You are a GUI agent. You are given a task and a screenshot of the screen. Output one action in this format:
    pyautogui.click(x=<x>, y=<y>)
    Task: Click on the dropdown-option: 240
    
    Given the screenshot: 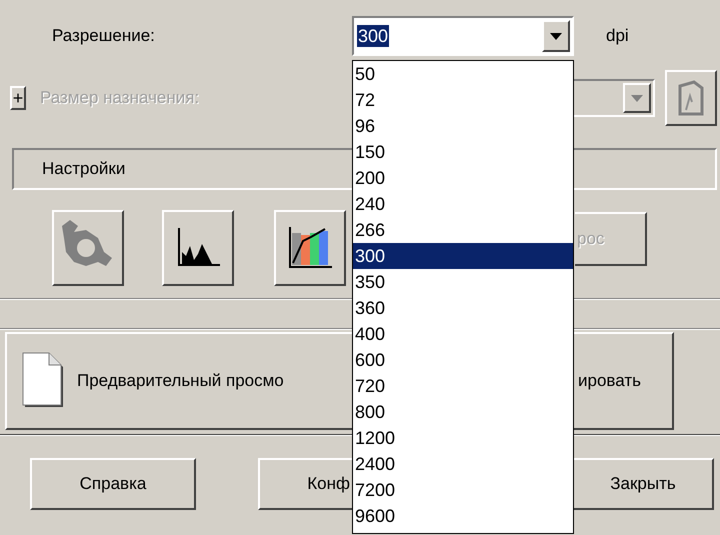 What is the action you would take?
    pyautogui.click(x=463, y=204)
    